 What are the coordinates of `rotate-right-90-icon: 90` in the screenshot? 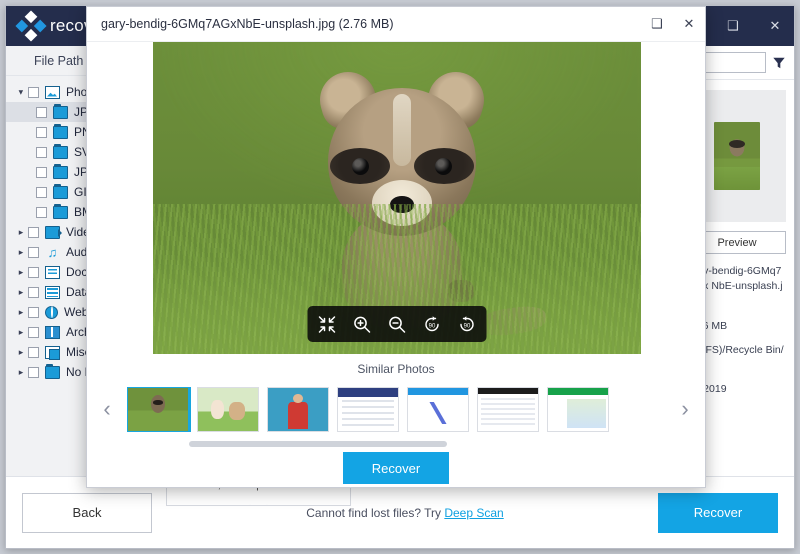 It's located at (467, 324).